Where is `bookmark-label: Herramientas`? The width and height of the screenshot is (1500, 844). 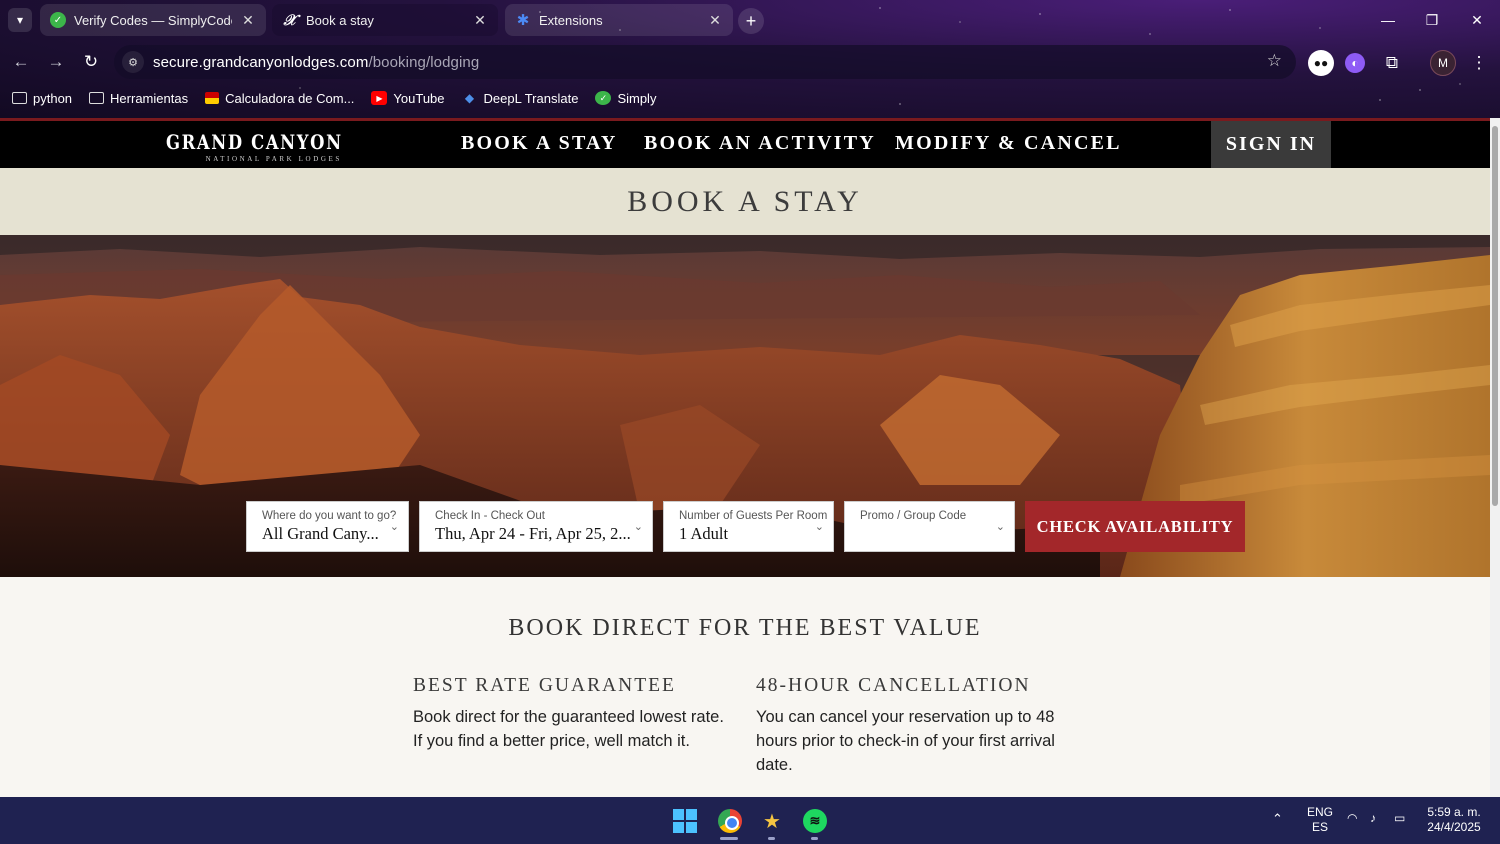
bookmark-label: Herramientas is located at coordinates (149, 98).